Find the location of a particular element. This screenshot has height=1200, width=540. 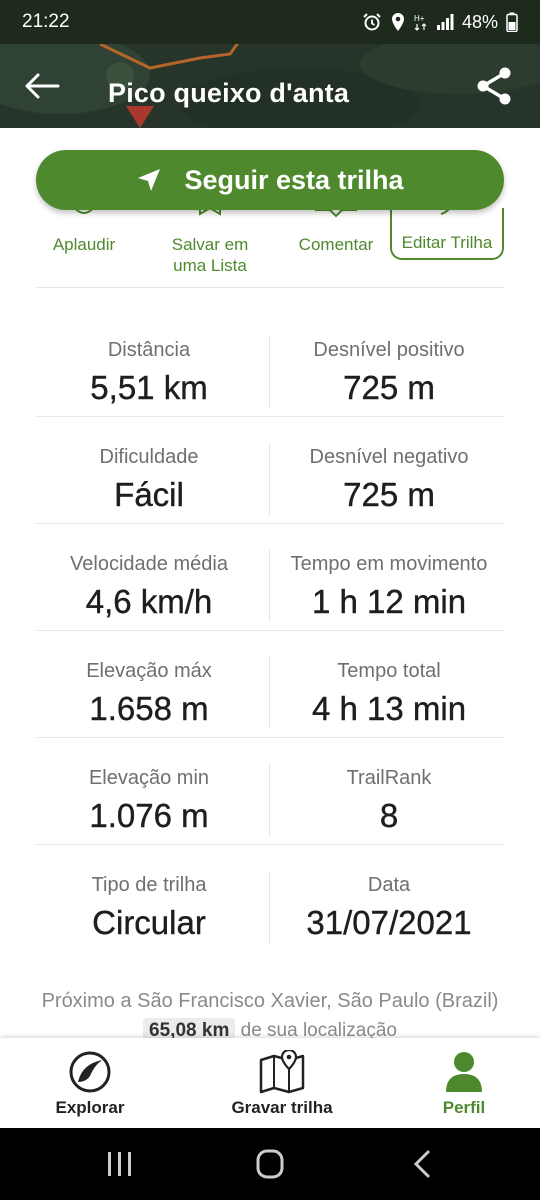

applaud-button: Aplaudir is located at coordinates (84, 228).